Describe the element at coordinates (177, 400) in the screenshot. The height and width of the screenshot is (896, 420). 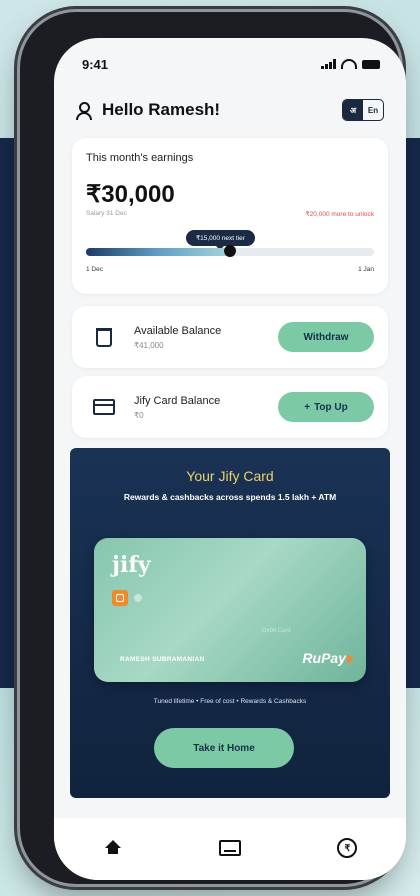
I see `jify-balance-title: Jify Card Balance` at that location.